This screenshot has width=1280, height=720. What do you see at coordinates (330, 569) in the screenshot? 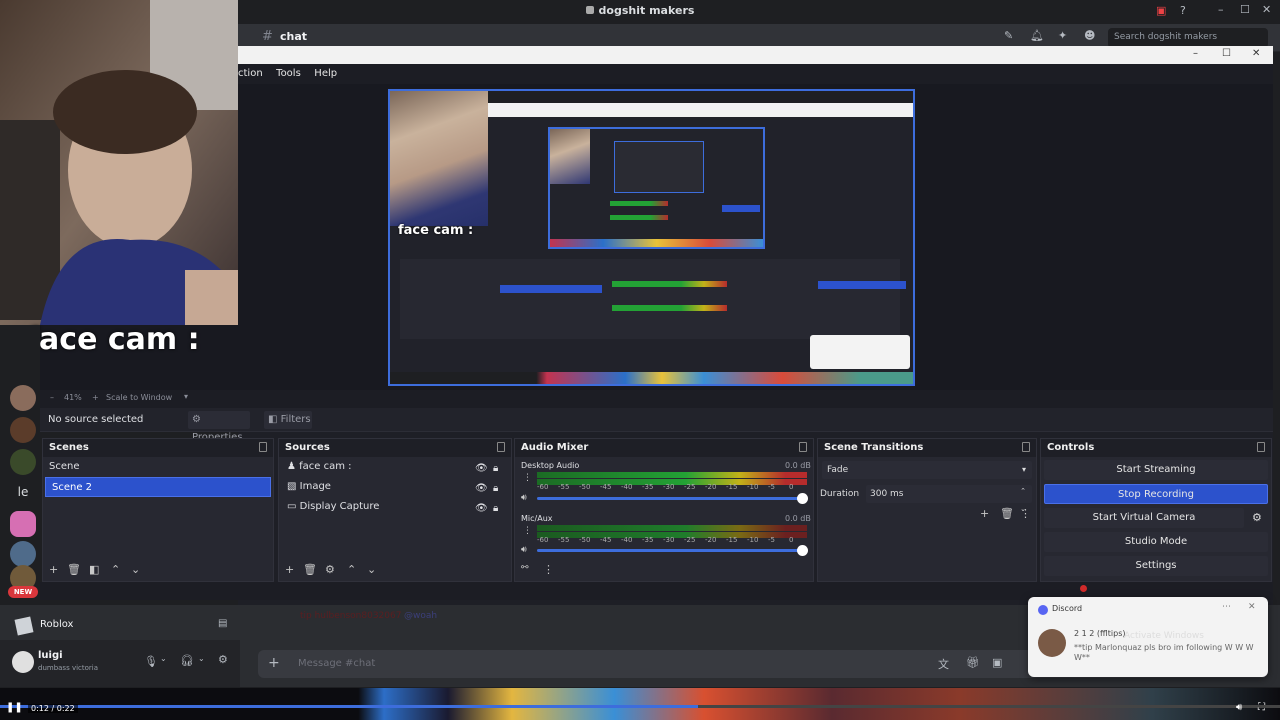
I see `gear-icon: ⚙` at bounding box center [330, 569].